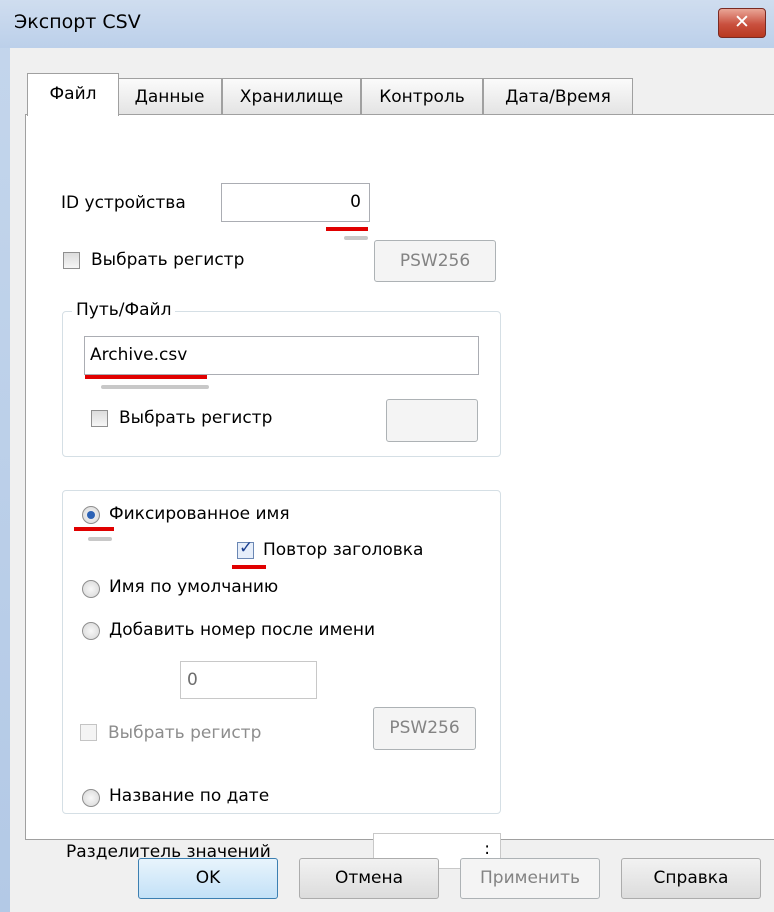 The image size is (774, 912). Describe the element at coordinates (169, 96) in the screenshot. I see `tab-data: Данные` at that location.